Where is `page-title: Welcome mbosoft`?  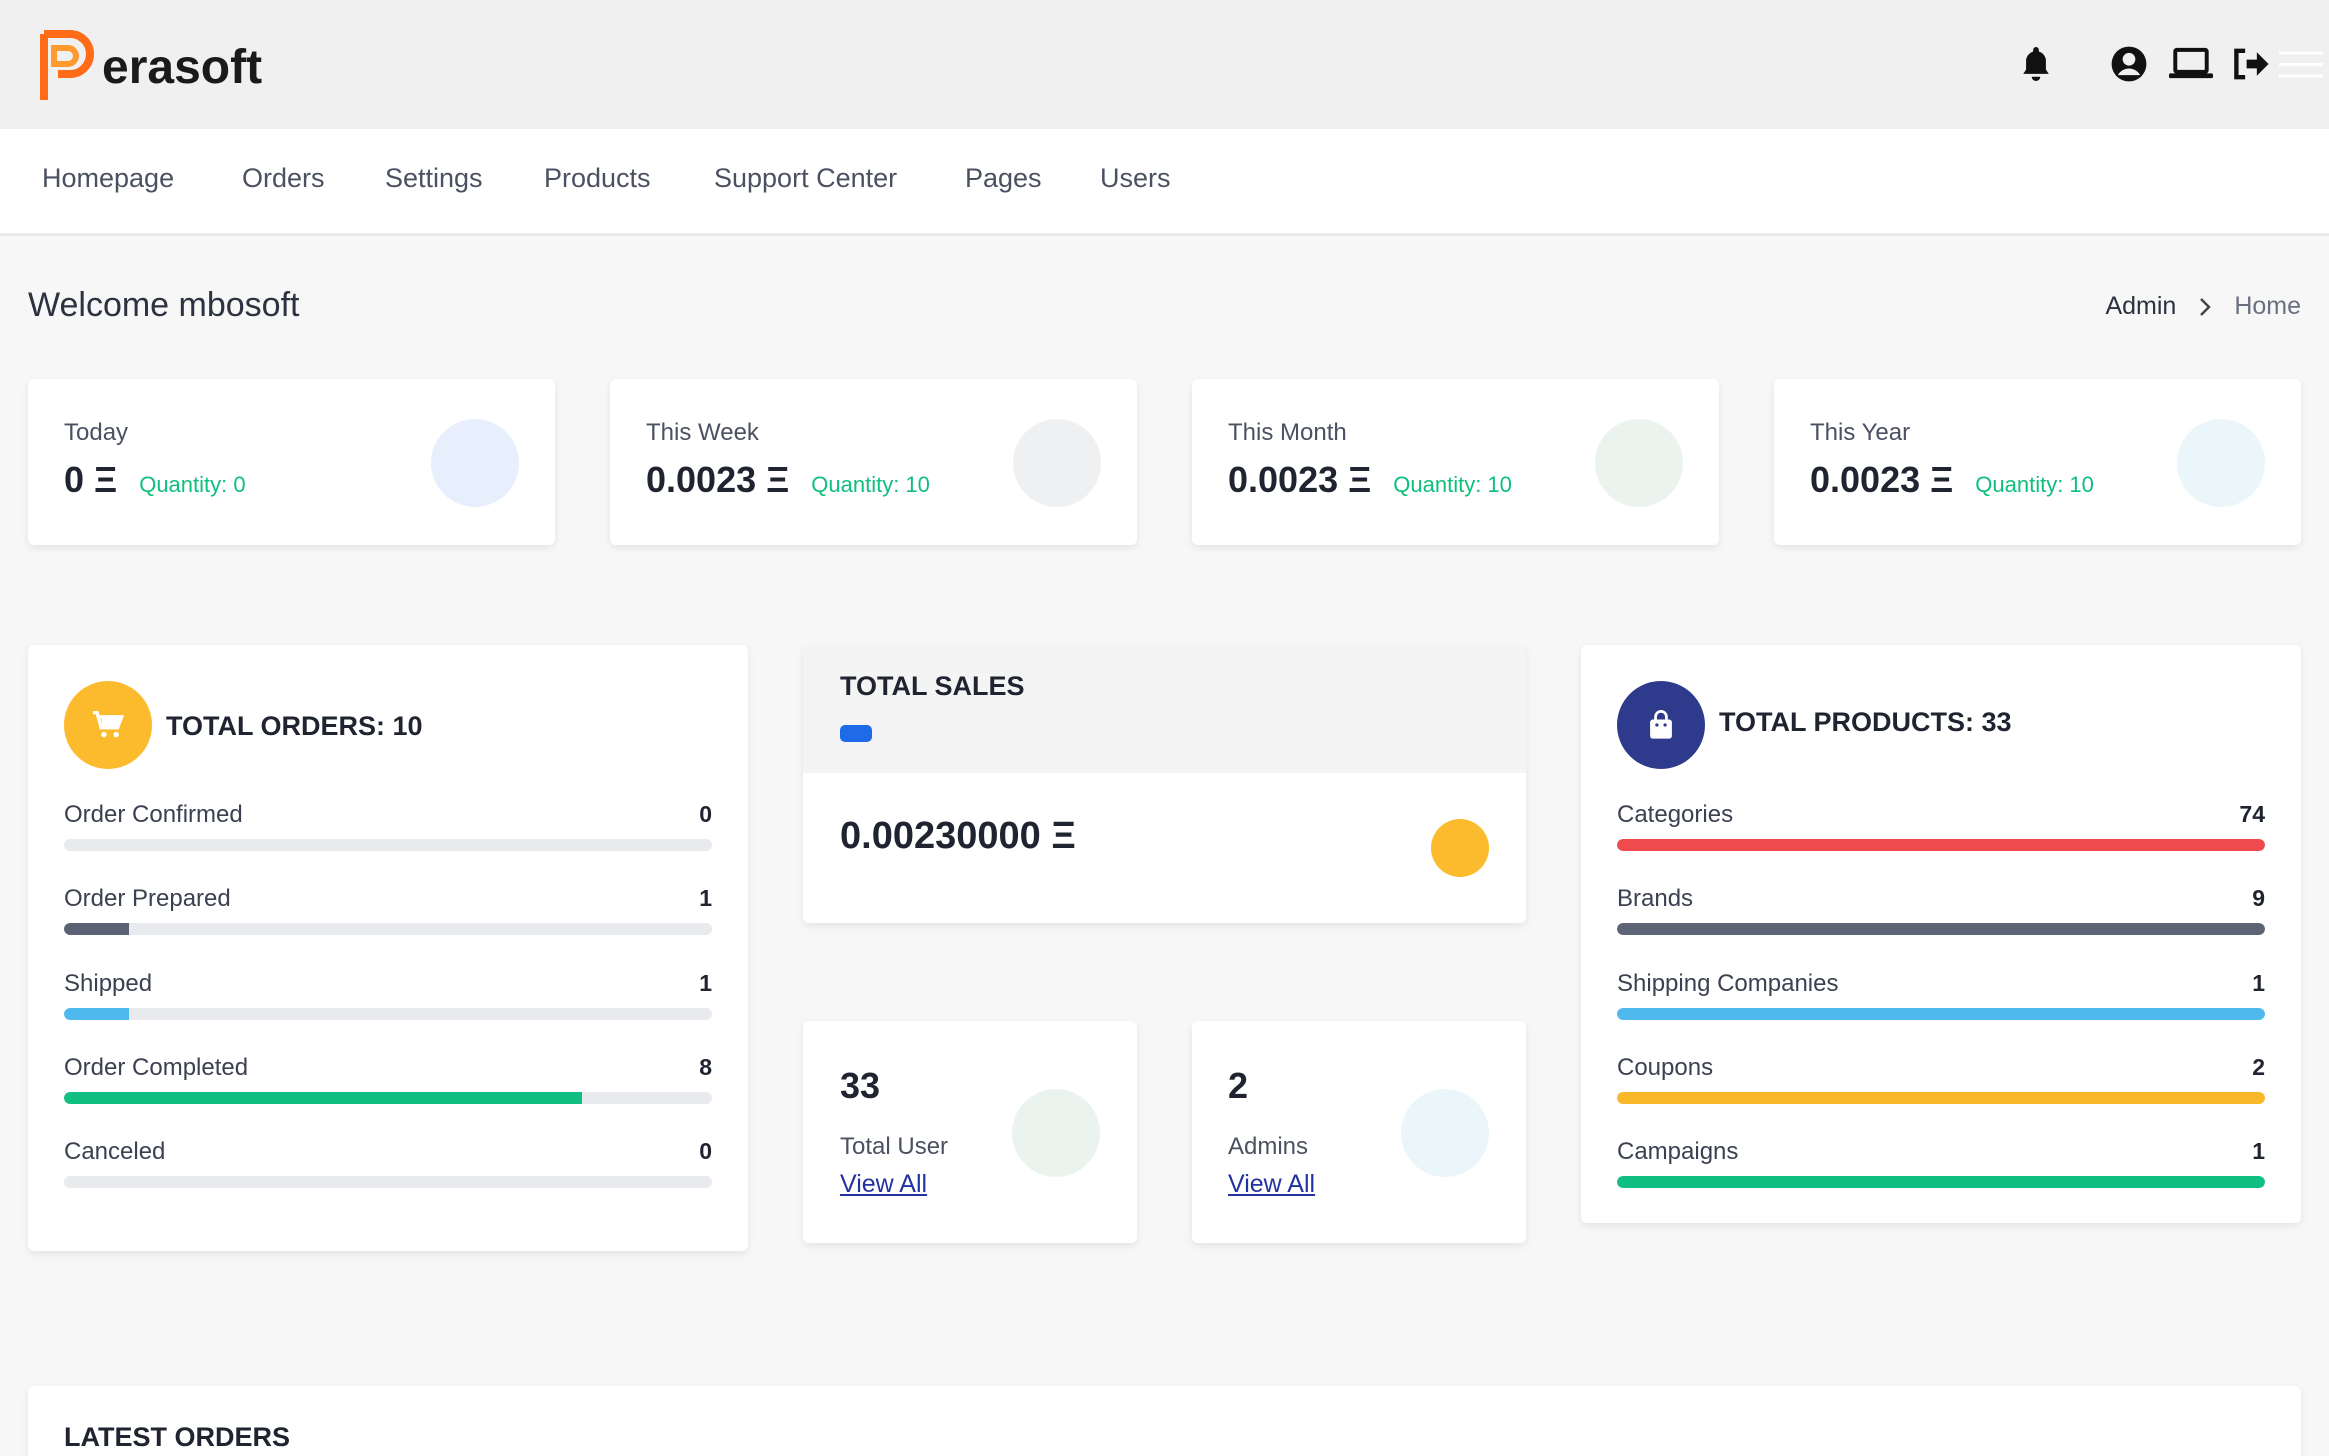
page-title: Welcome mbosoft is located at coordinates (164, 305).